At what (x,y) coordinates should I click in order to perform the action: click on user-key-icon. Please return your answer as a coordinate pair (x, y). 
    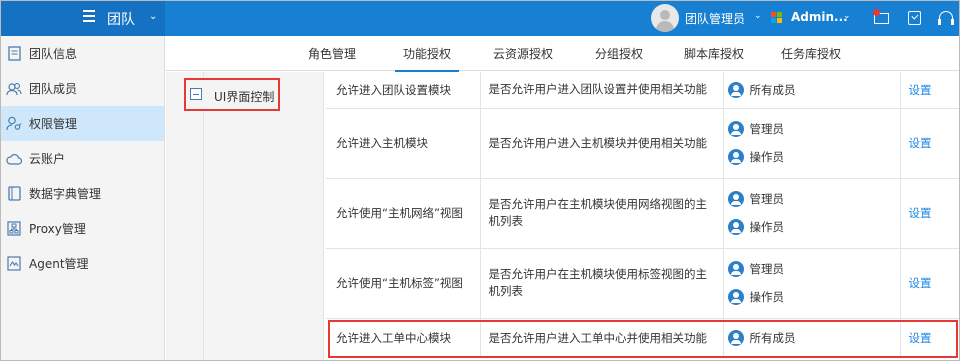
    Looking at the image, I should click on (14, 124).